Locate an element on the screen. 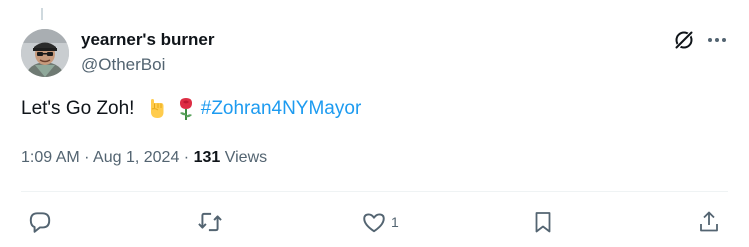 The image size is (749, 247). views-count: 131 is located at coordinates (207, 157).